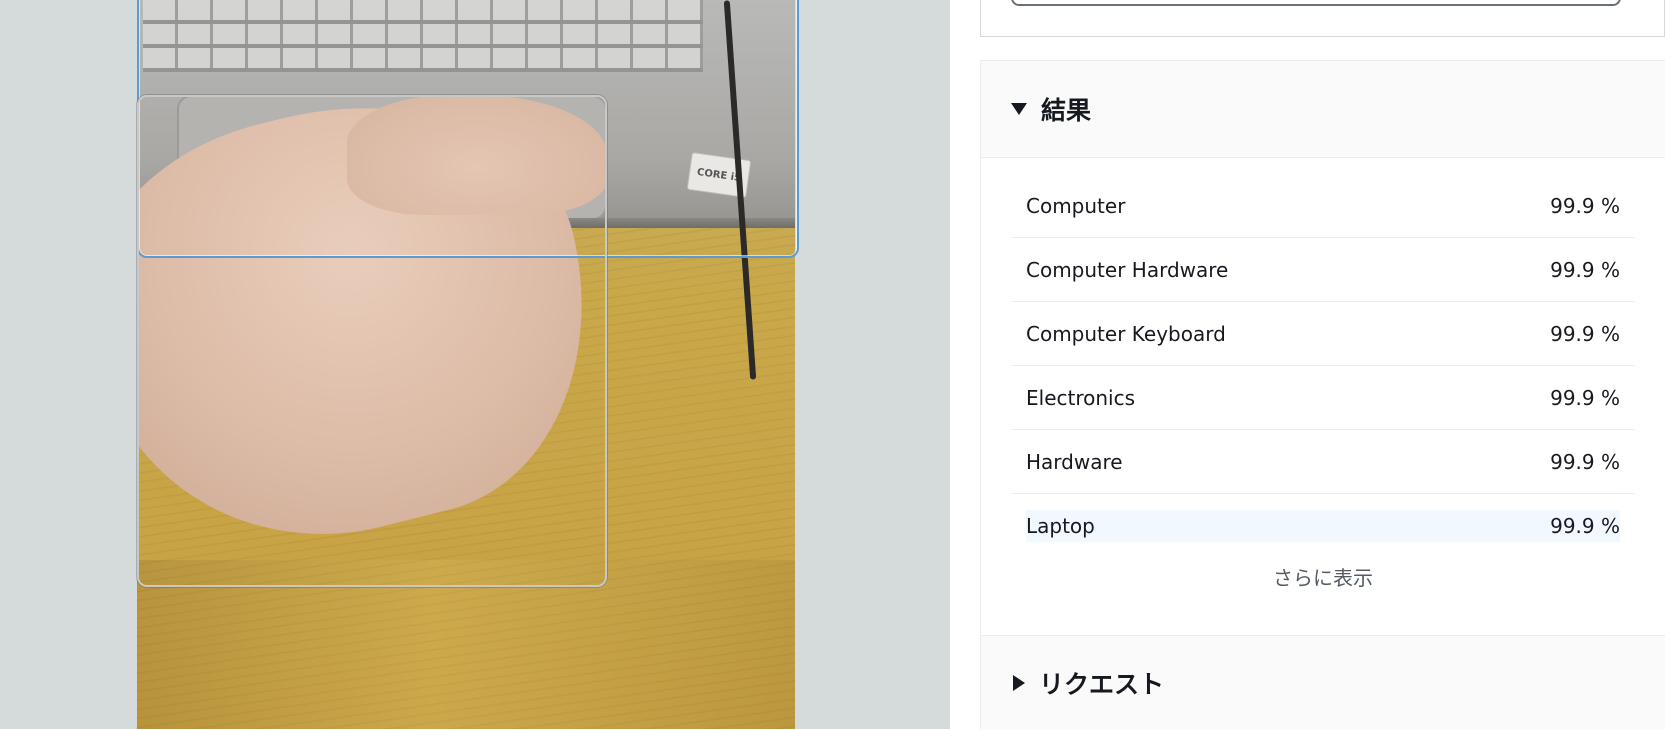 This screenshot has height=730, width=1665. I want to click on result-label: Computer Keyboard, so click(1126, 333).